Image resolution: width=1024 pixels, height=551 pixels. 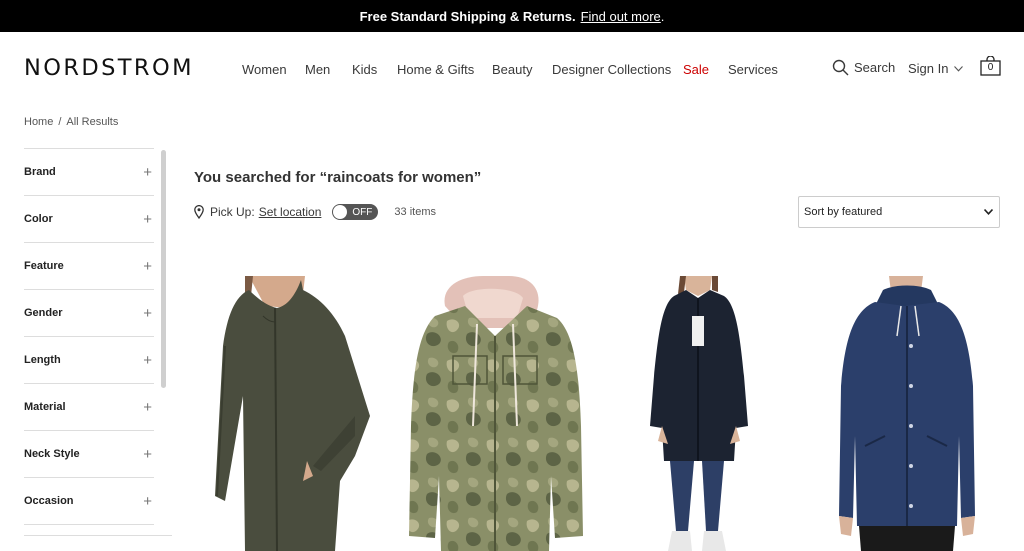 What do you see at coordinates (899, 212) in the screenshot?
I see `sort-select: Sort by featured` at bounding box center [899, 212].